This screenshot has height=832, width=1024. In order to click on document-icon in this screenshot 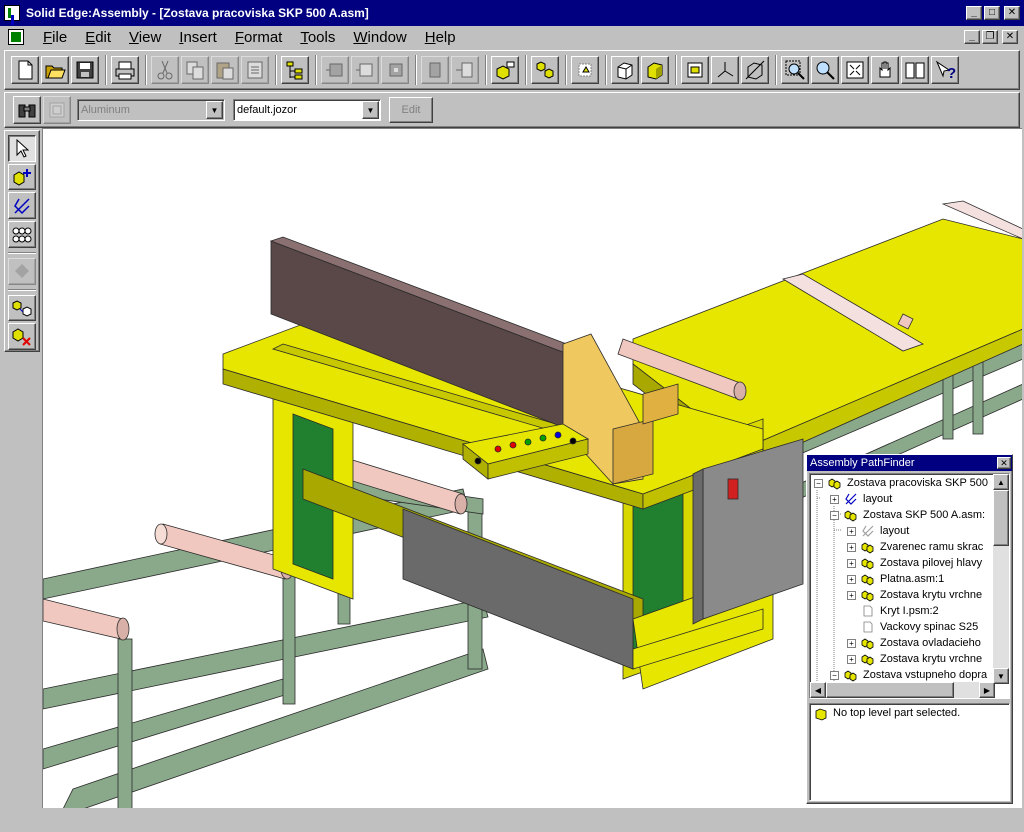, I will do `click(16, 37)`.